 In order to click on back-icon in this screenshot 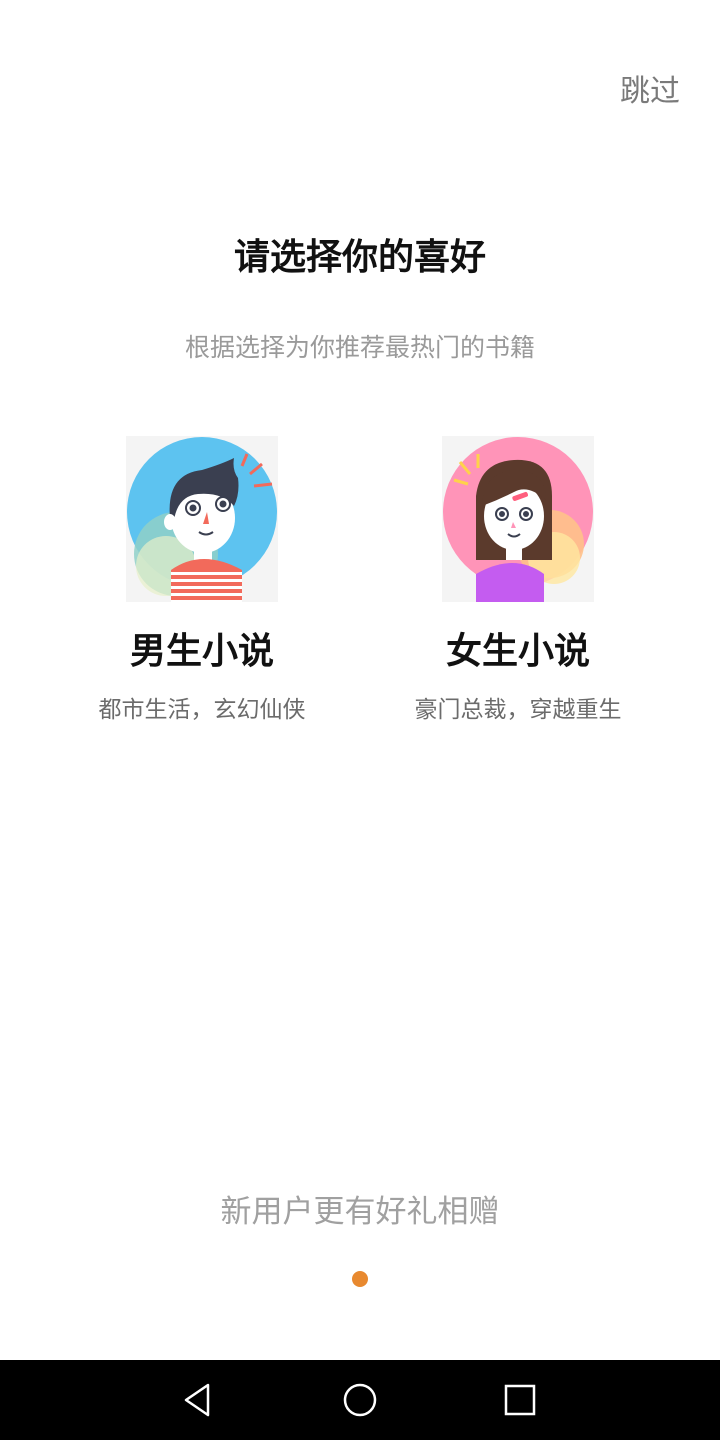, I will do `click(200, 1400)`.